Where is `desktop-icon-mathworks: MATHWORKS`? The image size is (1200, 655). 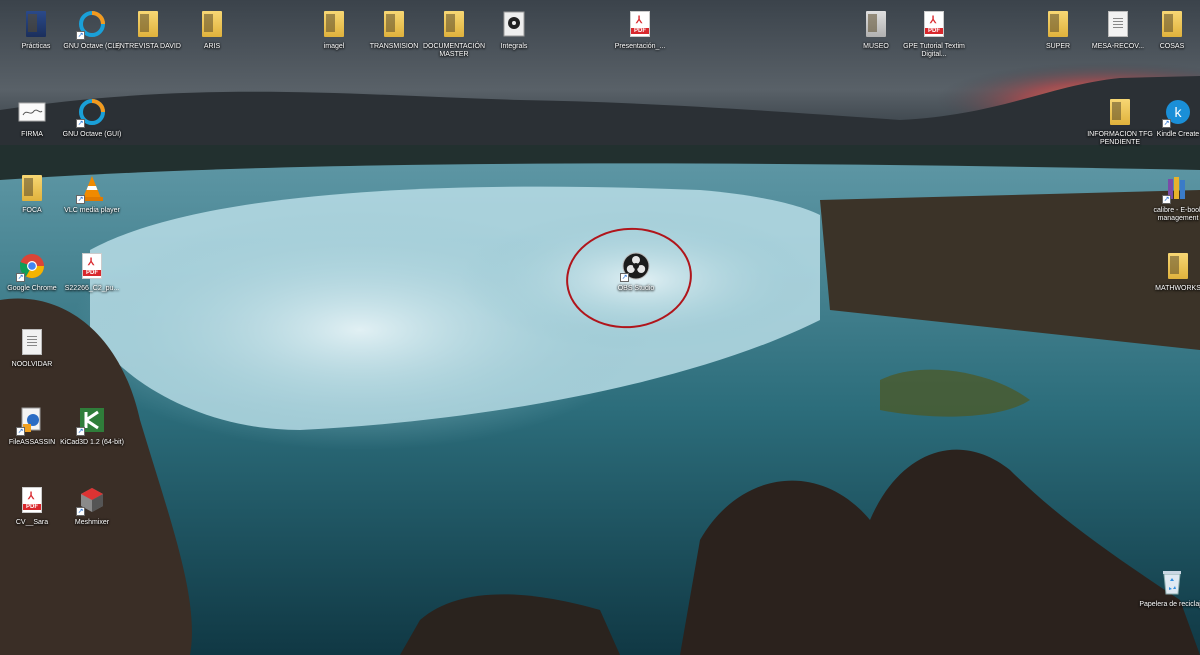 desktop-icon-mathworks: MATHWORKS is located at coordinates (1171, 283).